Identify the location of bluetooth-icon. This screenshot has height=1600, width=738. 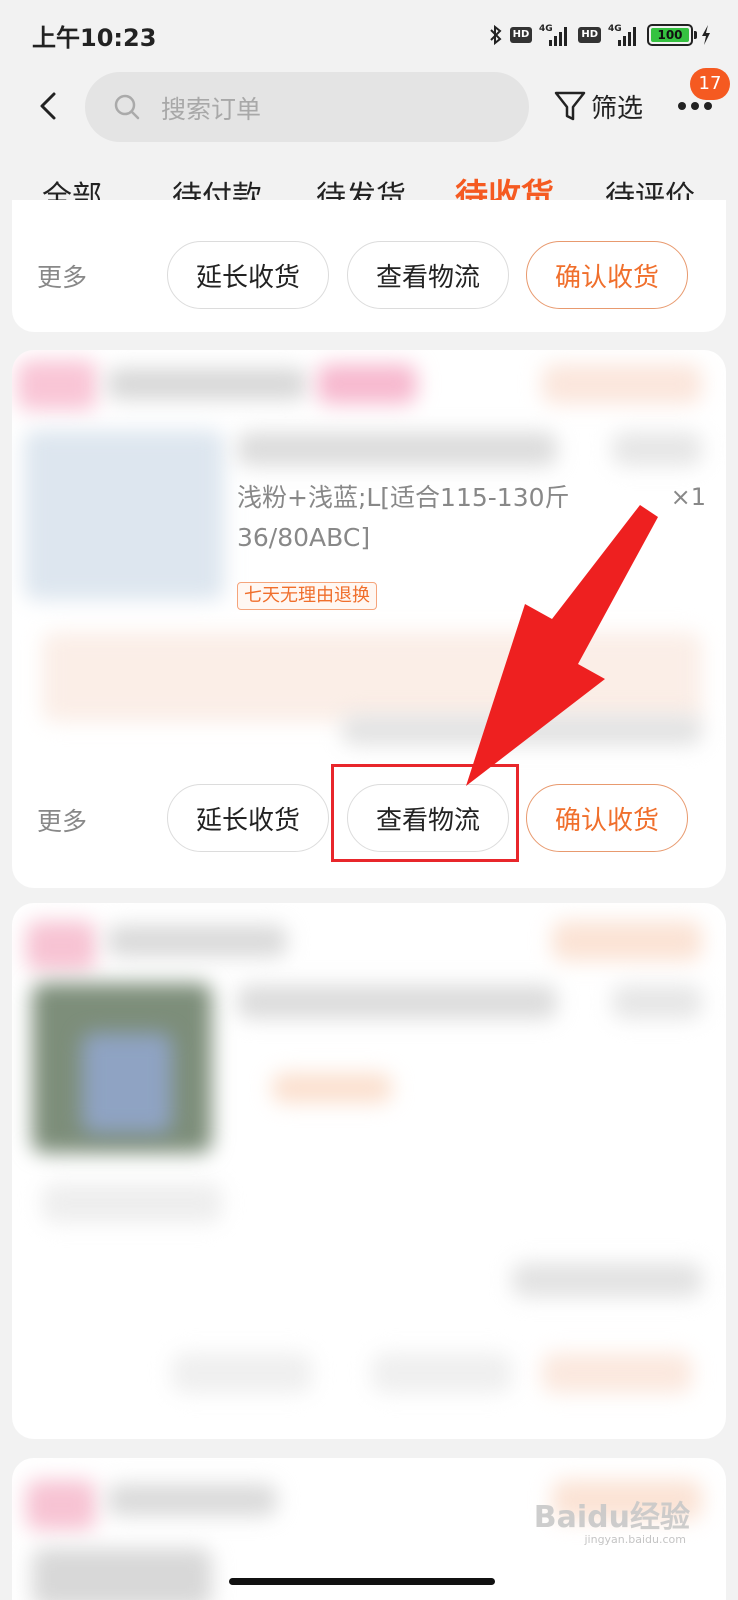
(495, 35).